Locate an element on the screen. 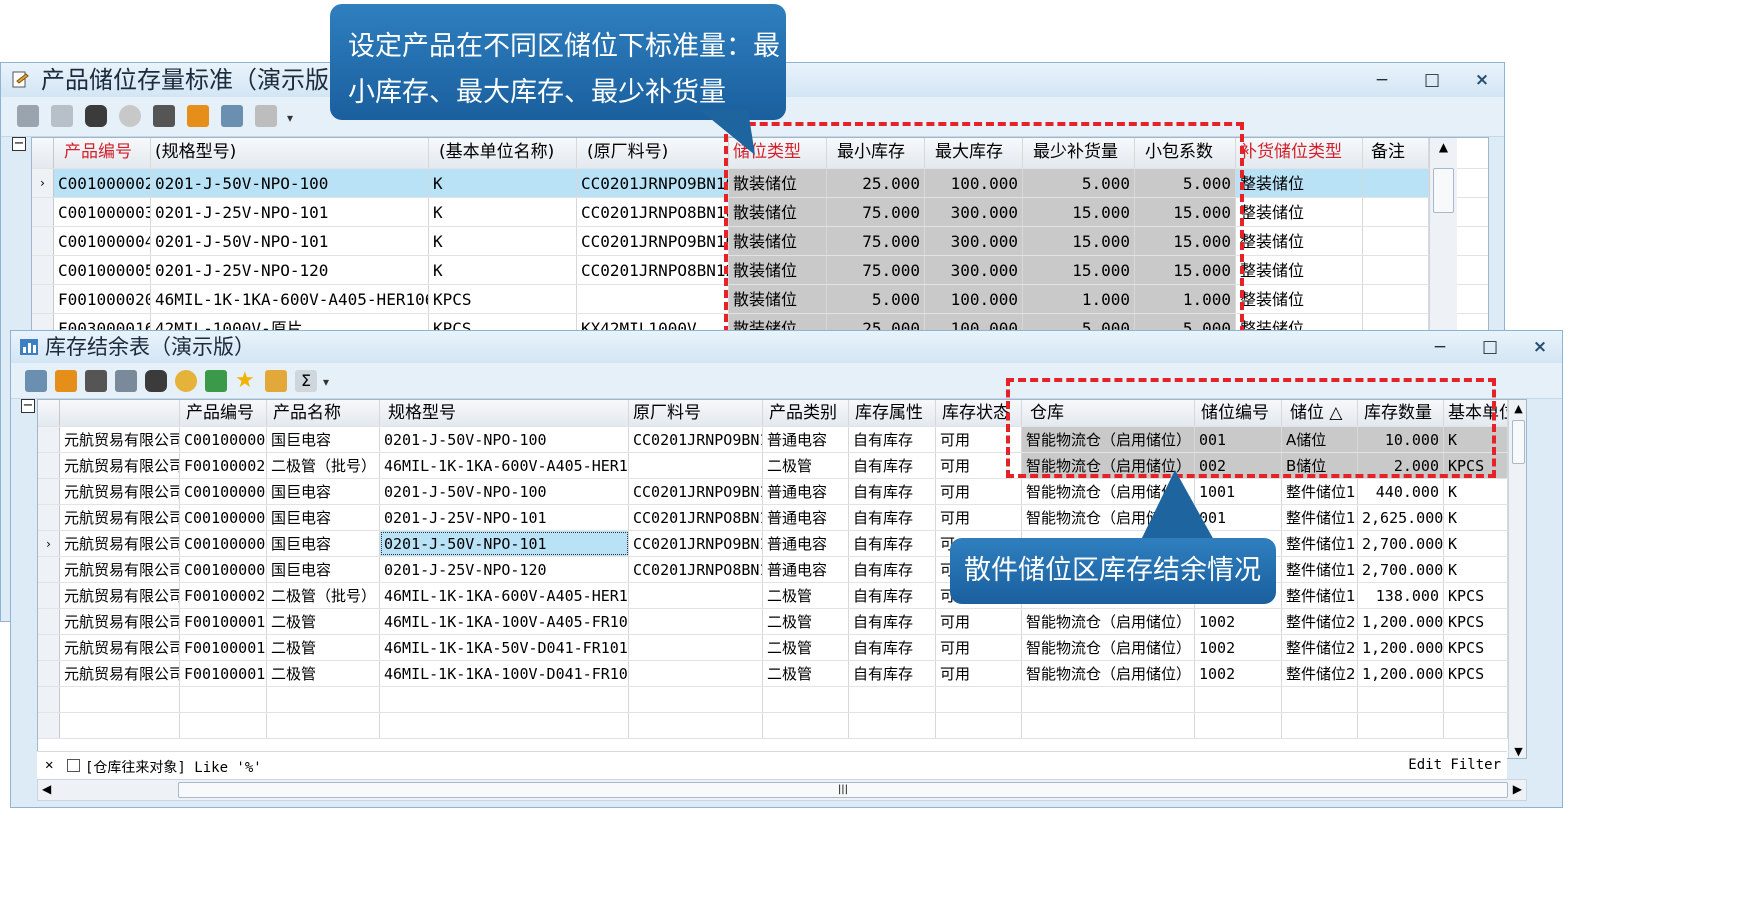  col-spec: 规格型号 is located at coordinates (504, 413).